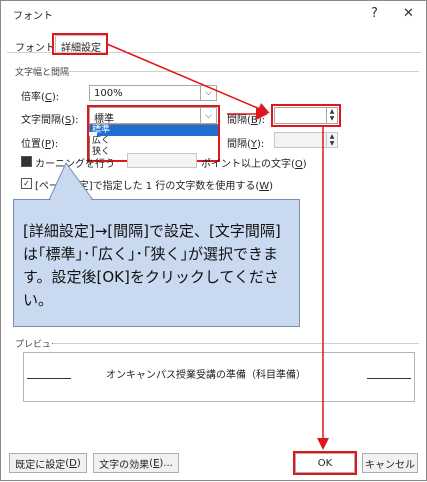  What do you see at coordinates (80, 44) in the screenshot?
I see `advanced-tab-highlight-box` at bounding box center [80, 44].